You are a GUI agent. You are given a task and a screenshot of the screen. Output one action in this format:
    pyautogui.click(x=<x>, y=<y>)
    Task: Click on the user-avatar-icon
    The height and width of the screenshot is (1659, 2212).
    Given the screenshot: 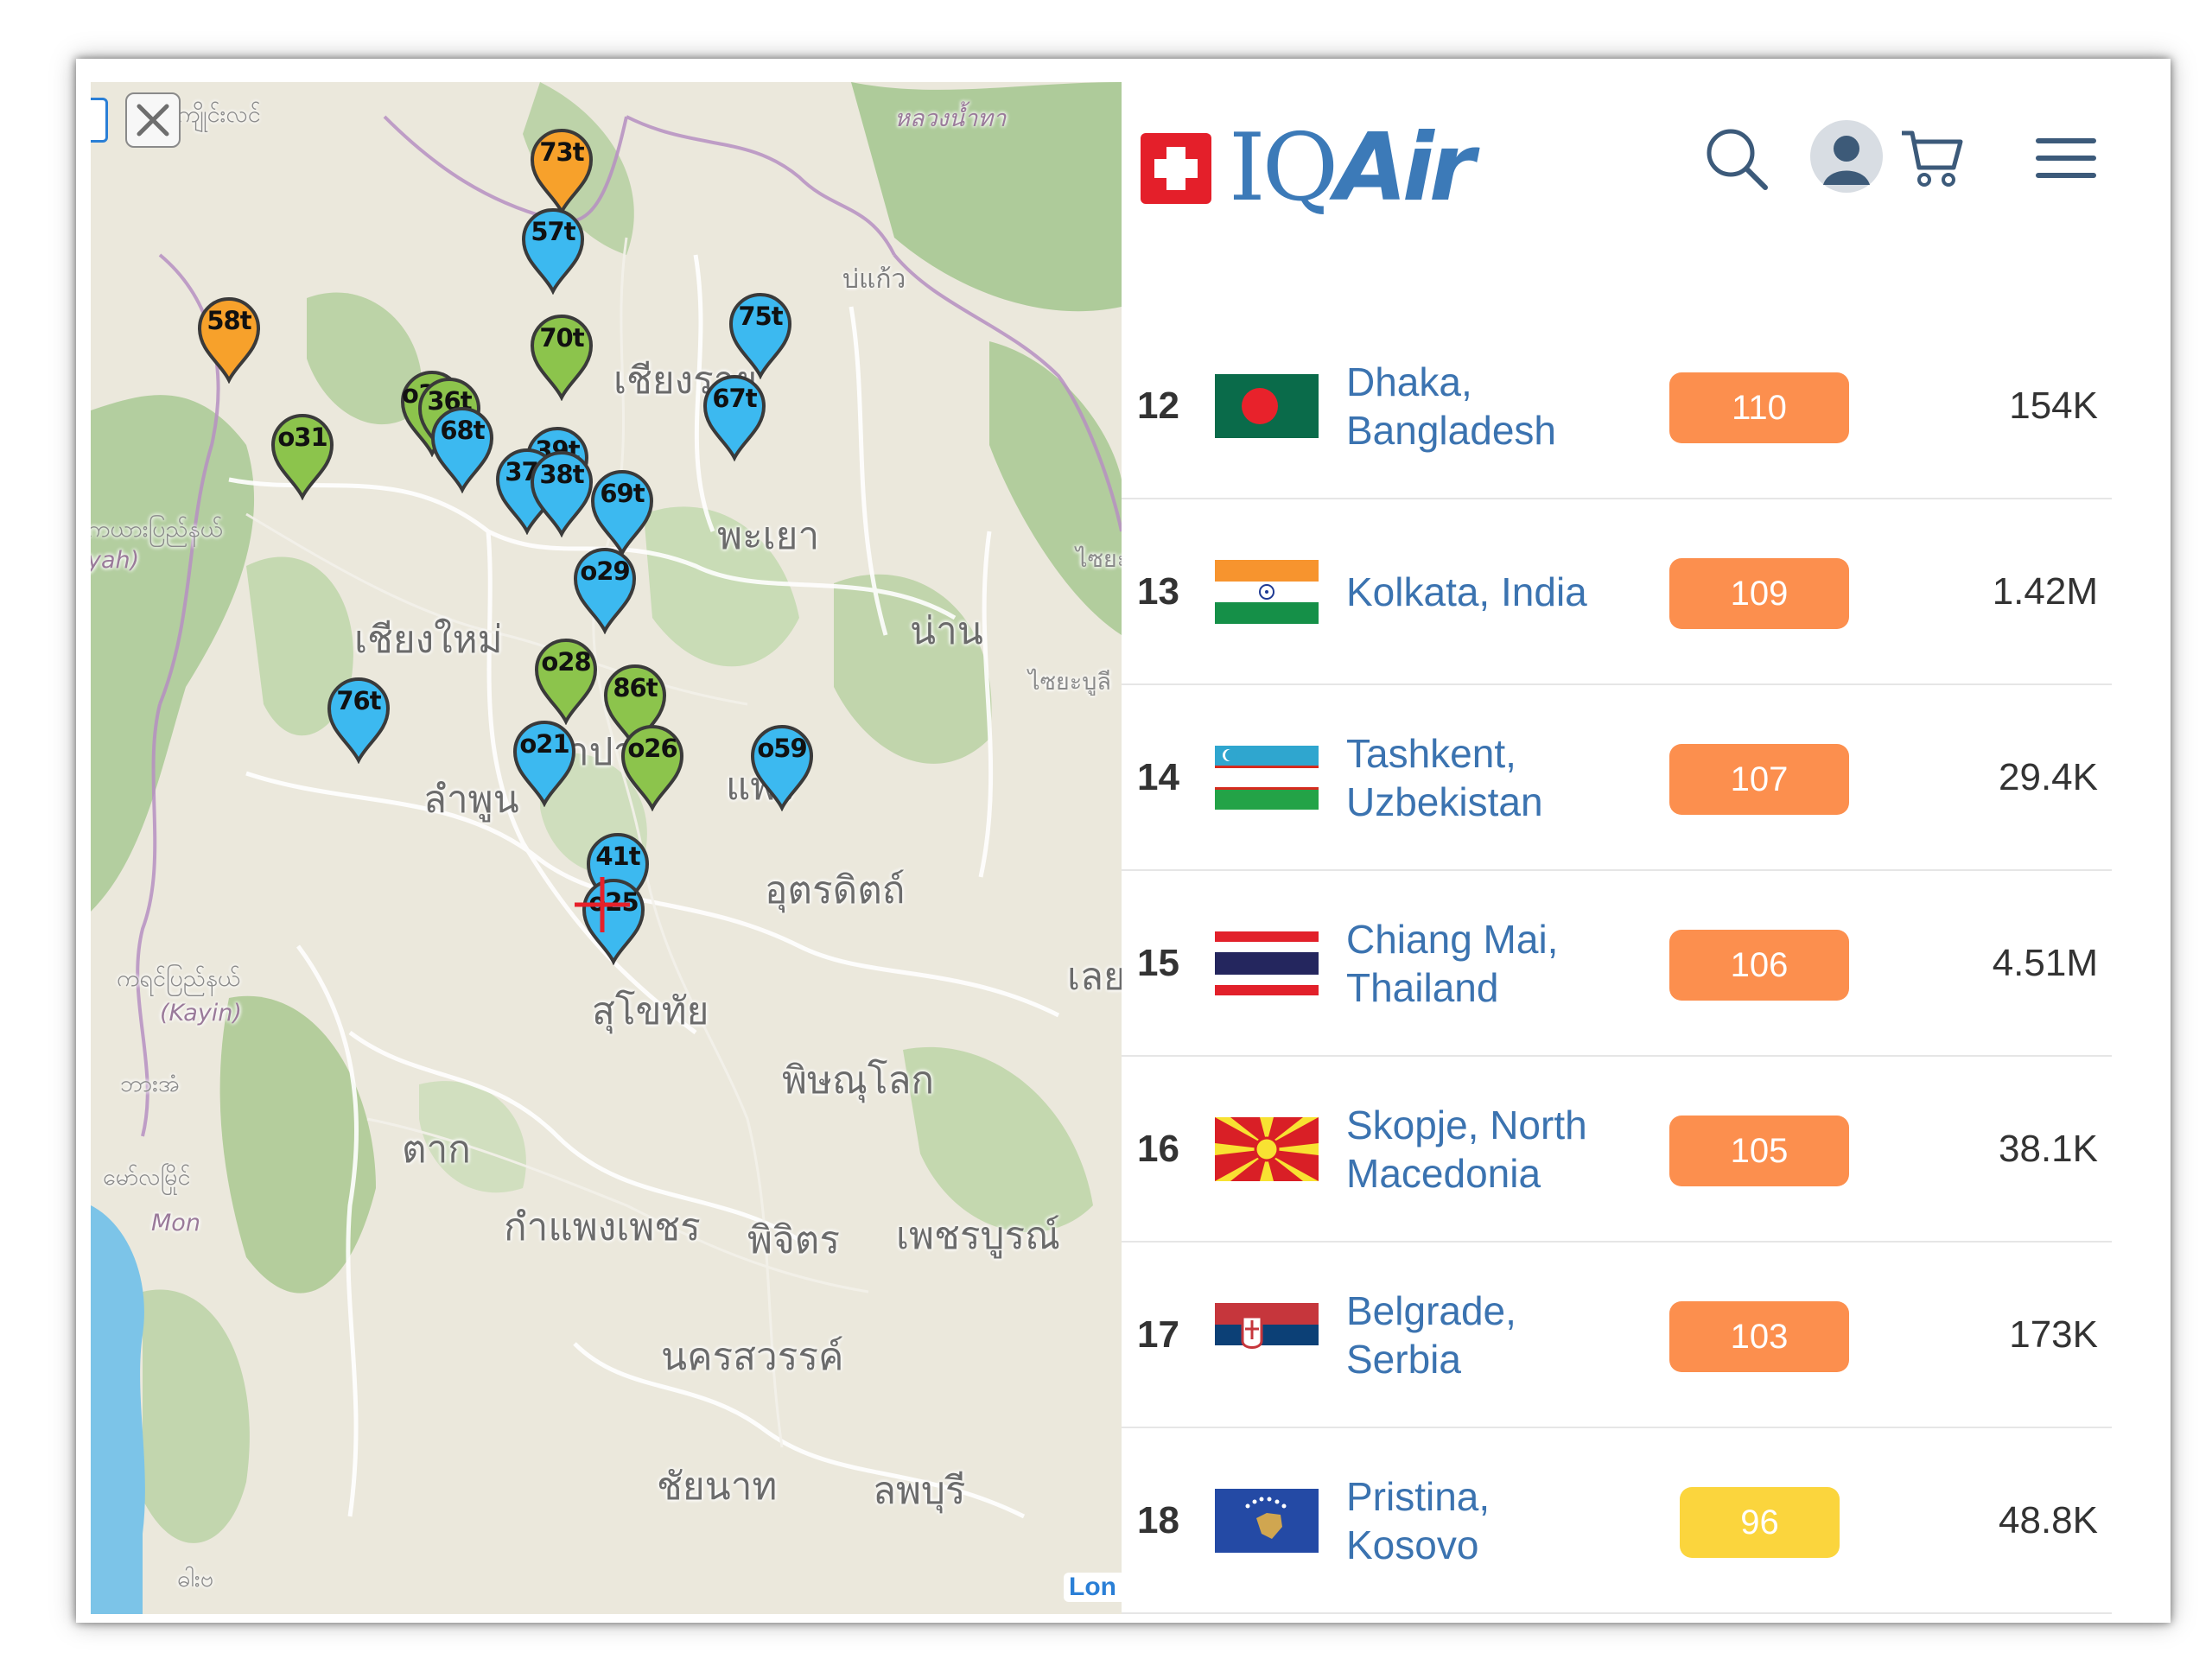 What is the action you would take?
    pyautogui.click(x=1846, y=156)
    